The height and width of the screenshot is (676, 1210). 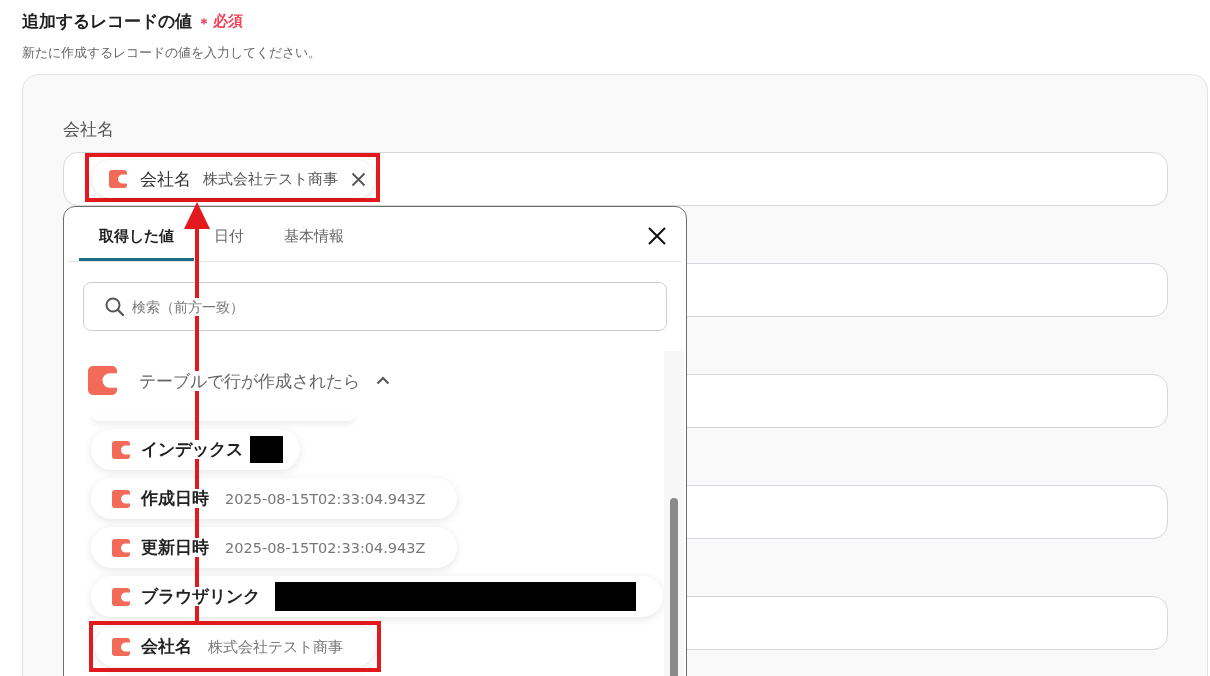 What do you see at coordinates (204, 23) in the screenshot?
I see `required-mark: ＊` at bounding box center [204, 23].